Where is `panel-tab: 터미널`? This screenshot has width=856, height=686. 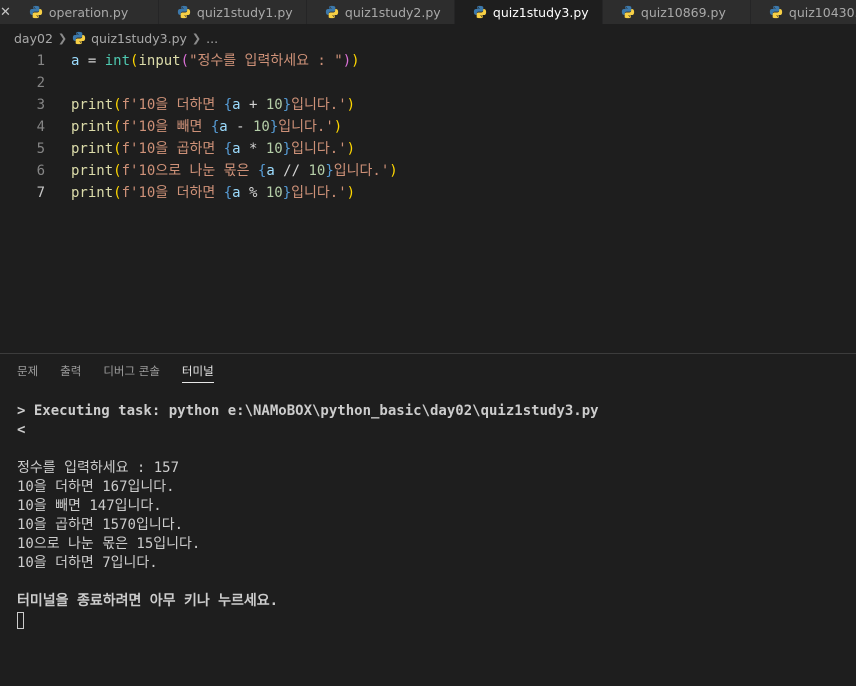
panel-tab: 터미널 is located at coordinates (197, 371).